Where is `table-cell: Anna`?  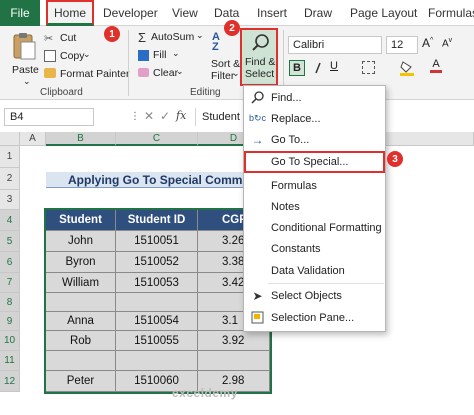
table-cell: Anna is located at coordinates (81, 321).